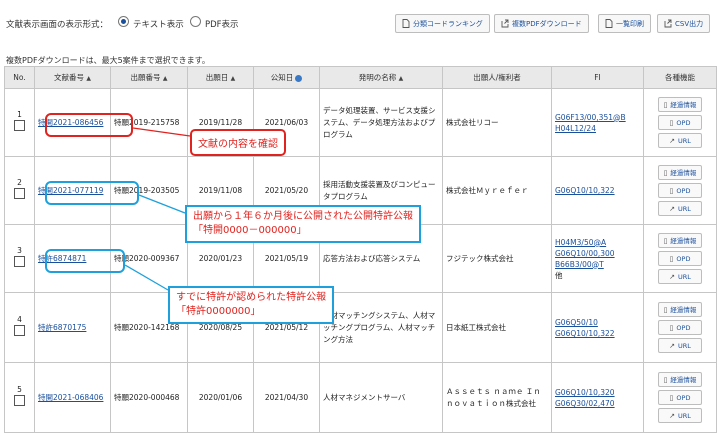 This screenshot has width=720, height=436. What do you see at coordinates (597, 322) in the screenshot?
I see `fi-code-link: G06Q50/10` at bounding box center [597, 322].